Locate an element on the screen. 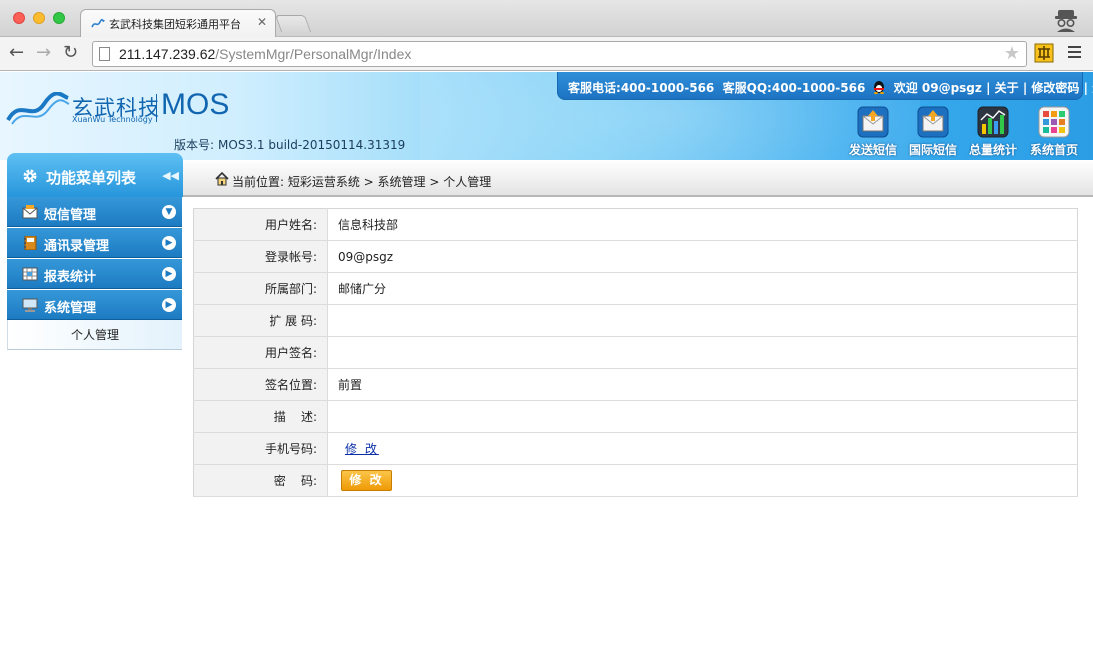  field-label: 所属部门: is located at coordinates (260, 288).